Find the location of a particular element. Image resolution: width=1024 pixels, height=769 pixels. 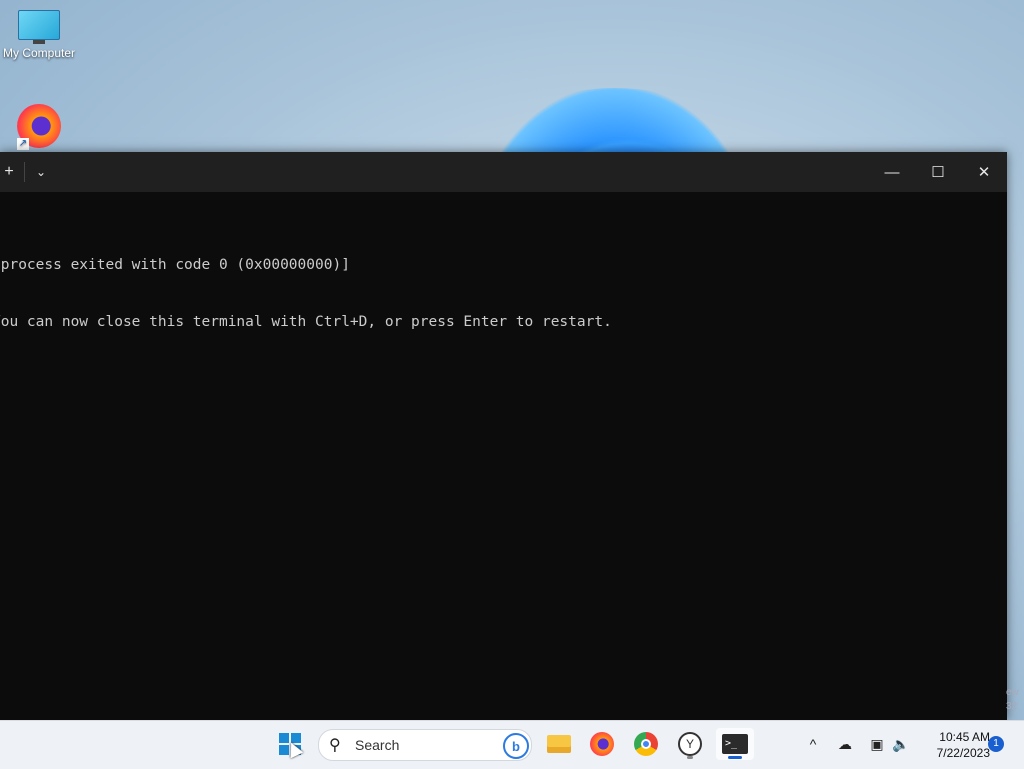

terminal-icon: >_ is located at coordinates (735, 744).